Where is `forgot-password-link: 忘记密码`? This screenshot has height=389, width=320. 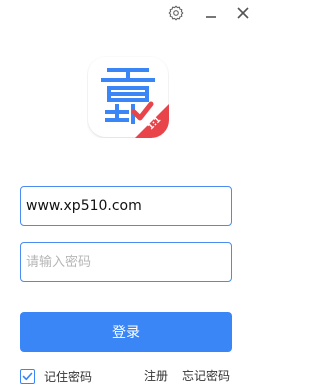
forgot-password-link: 忘记密码 is located at coordinates (206, 376).